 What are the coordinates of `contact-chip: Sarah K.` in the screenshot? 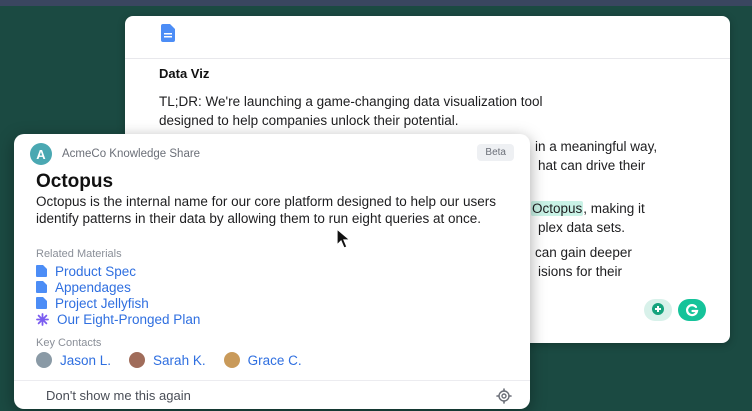 It's located at (167, 360).